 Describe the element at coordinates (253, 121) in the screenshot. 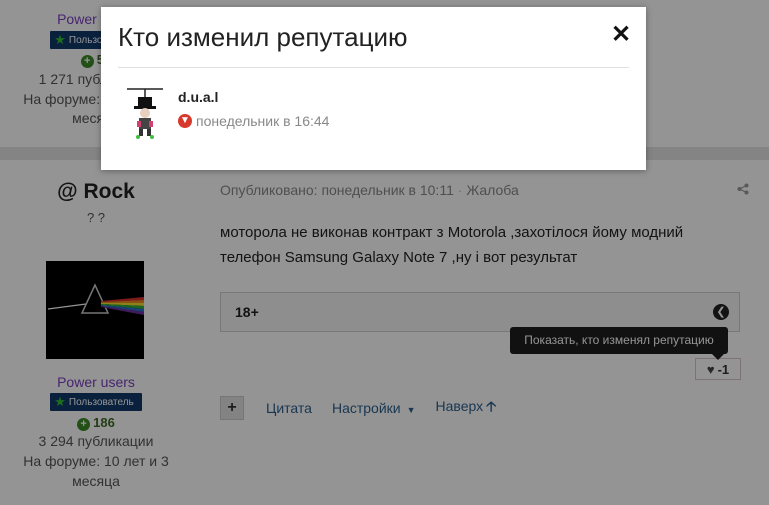

I see `rep-change-time: ▼ понедельник в 16:44` at that location.